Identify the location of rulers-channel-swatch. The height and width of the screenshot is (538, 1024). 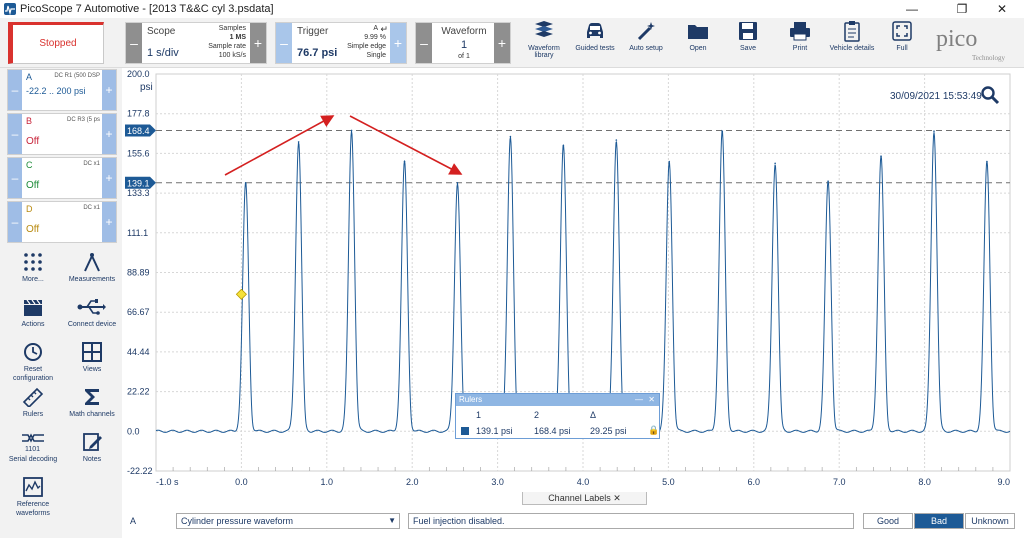
(465, 431).